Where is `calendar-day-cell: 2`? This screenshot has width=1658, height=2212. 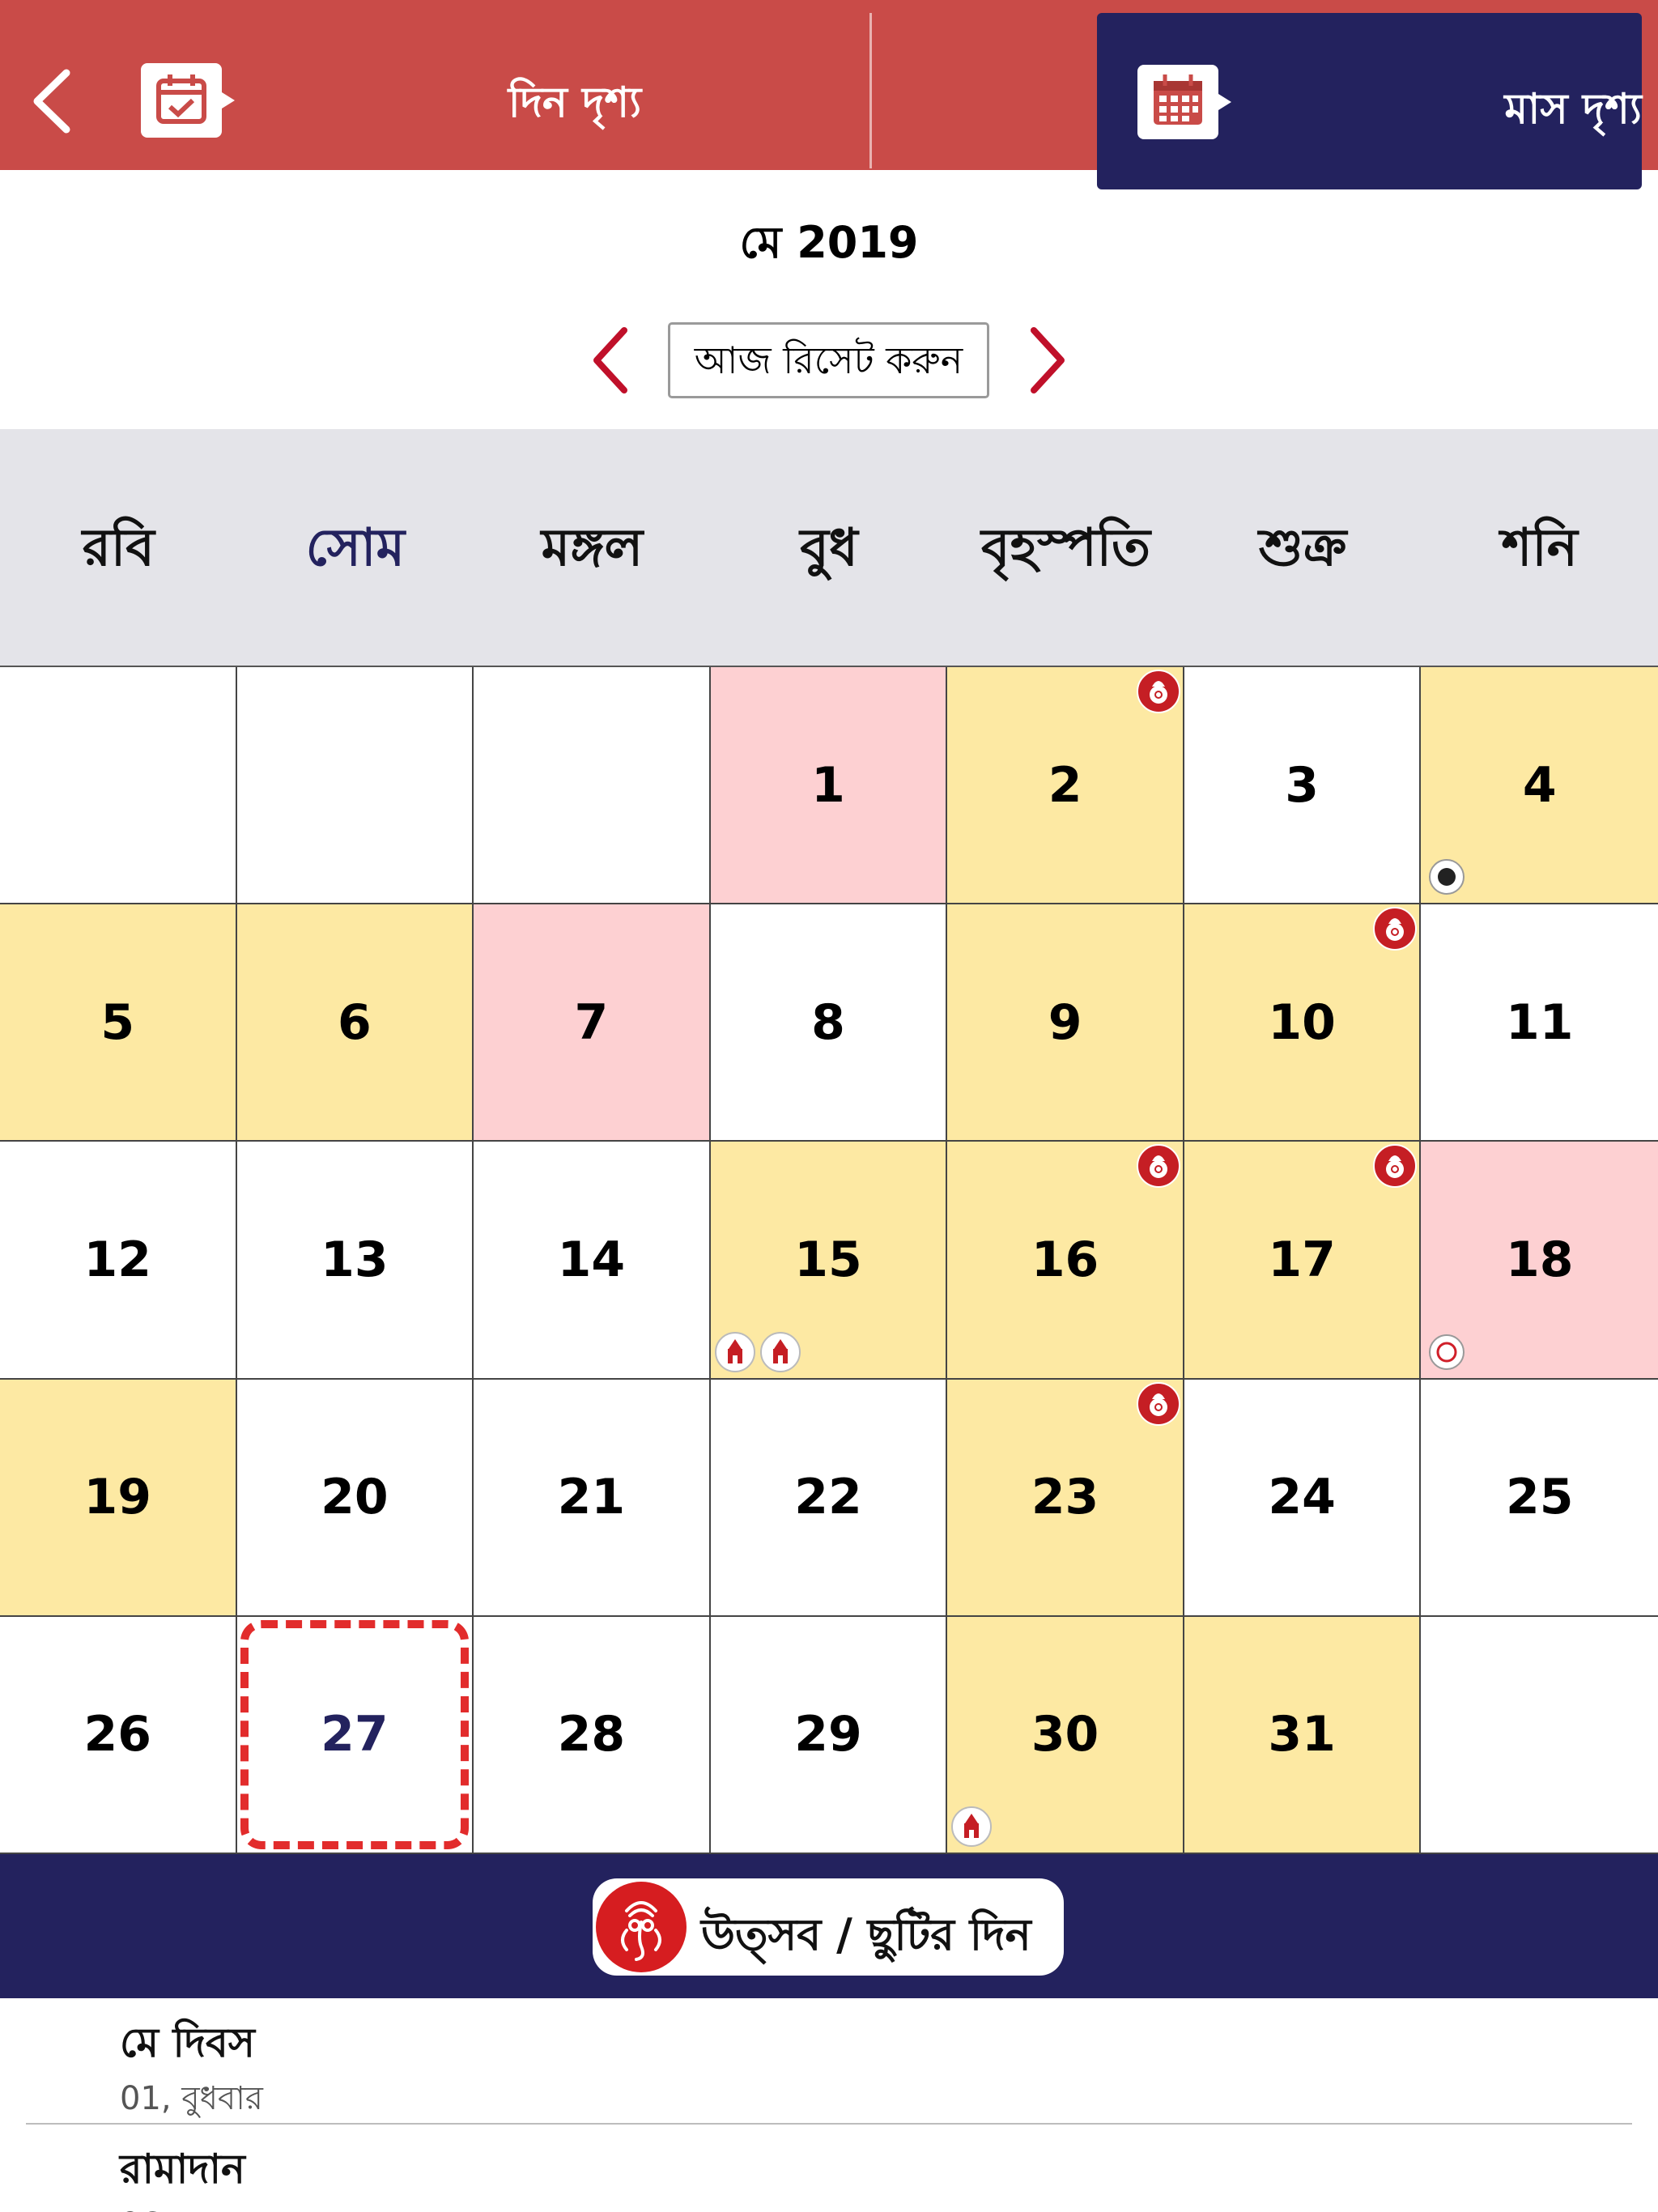
calendar-day-cell: 2 is located at coordinates (1065, 786).